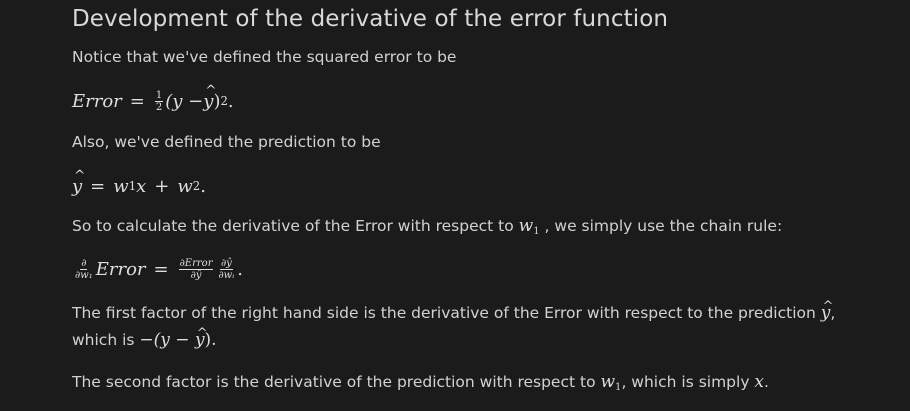 The width and height of the screenshot is (910, 411). Describe the element at coordinates (84, 263) in the screenshot. I see `fraction-numerator: ∂` at that location.